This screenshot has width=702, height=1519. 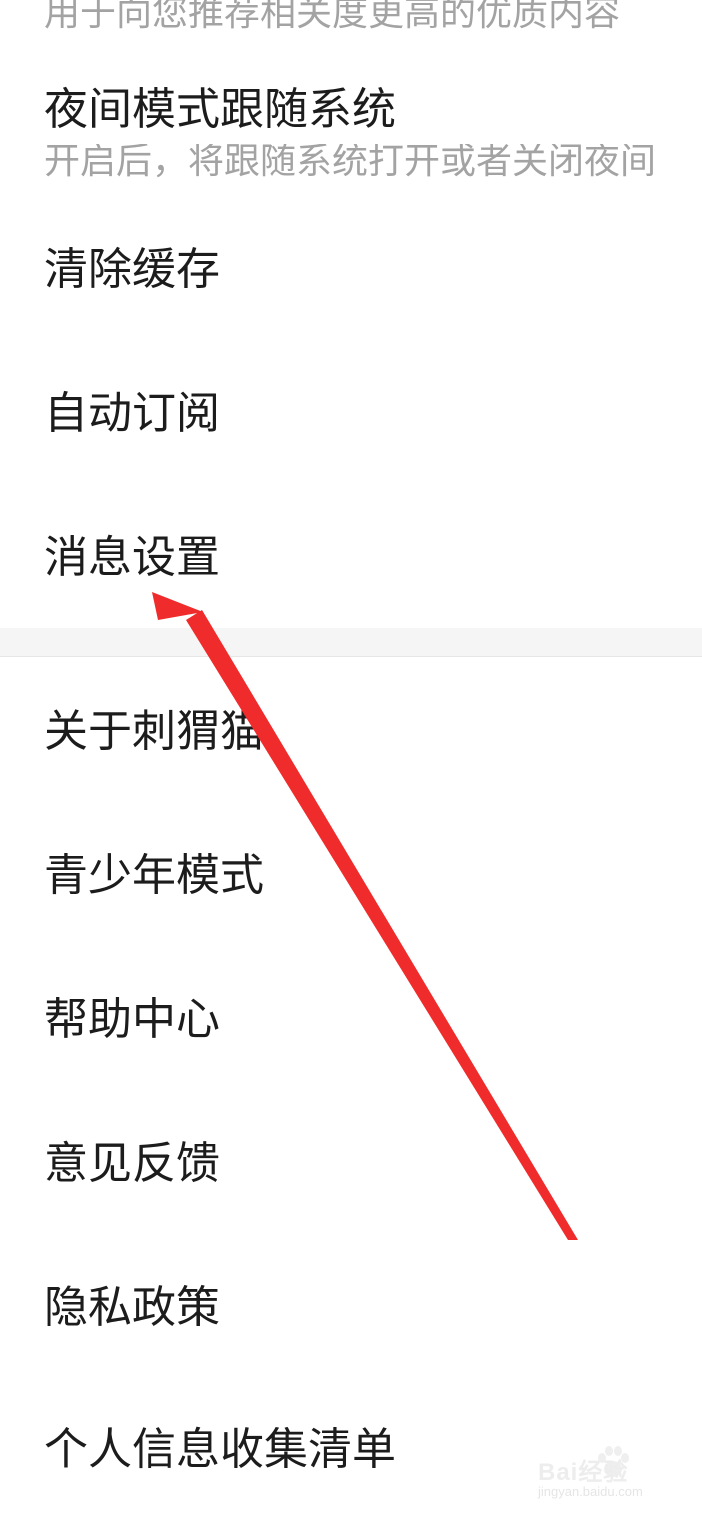 I want to click on privacy-policy-item: 隐私政策, so click(x=132, y=1308).